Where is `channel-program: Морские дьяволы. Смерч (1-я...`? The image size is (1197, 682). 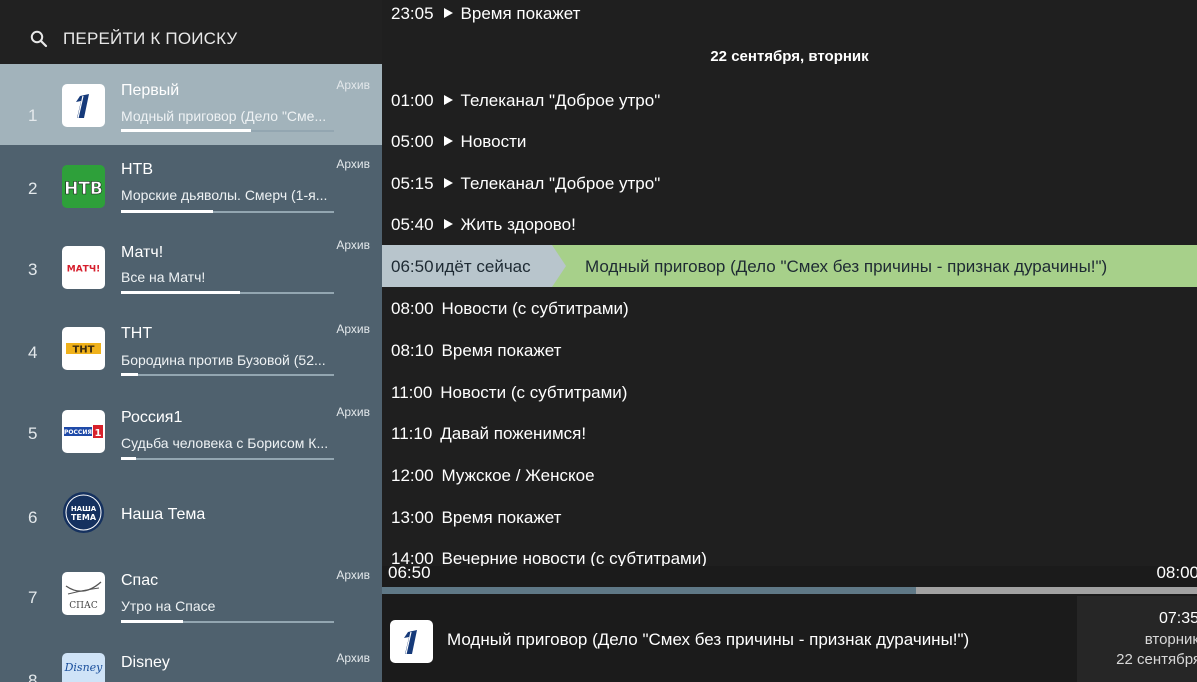 channel-program: Морские дьяволы. Смерч (1-я... is located at coordinates (224, 195).